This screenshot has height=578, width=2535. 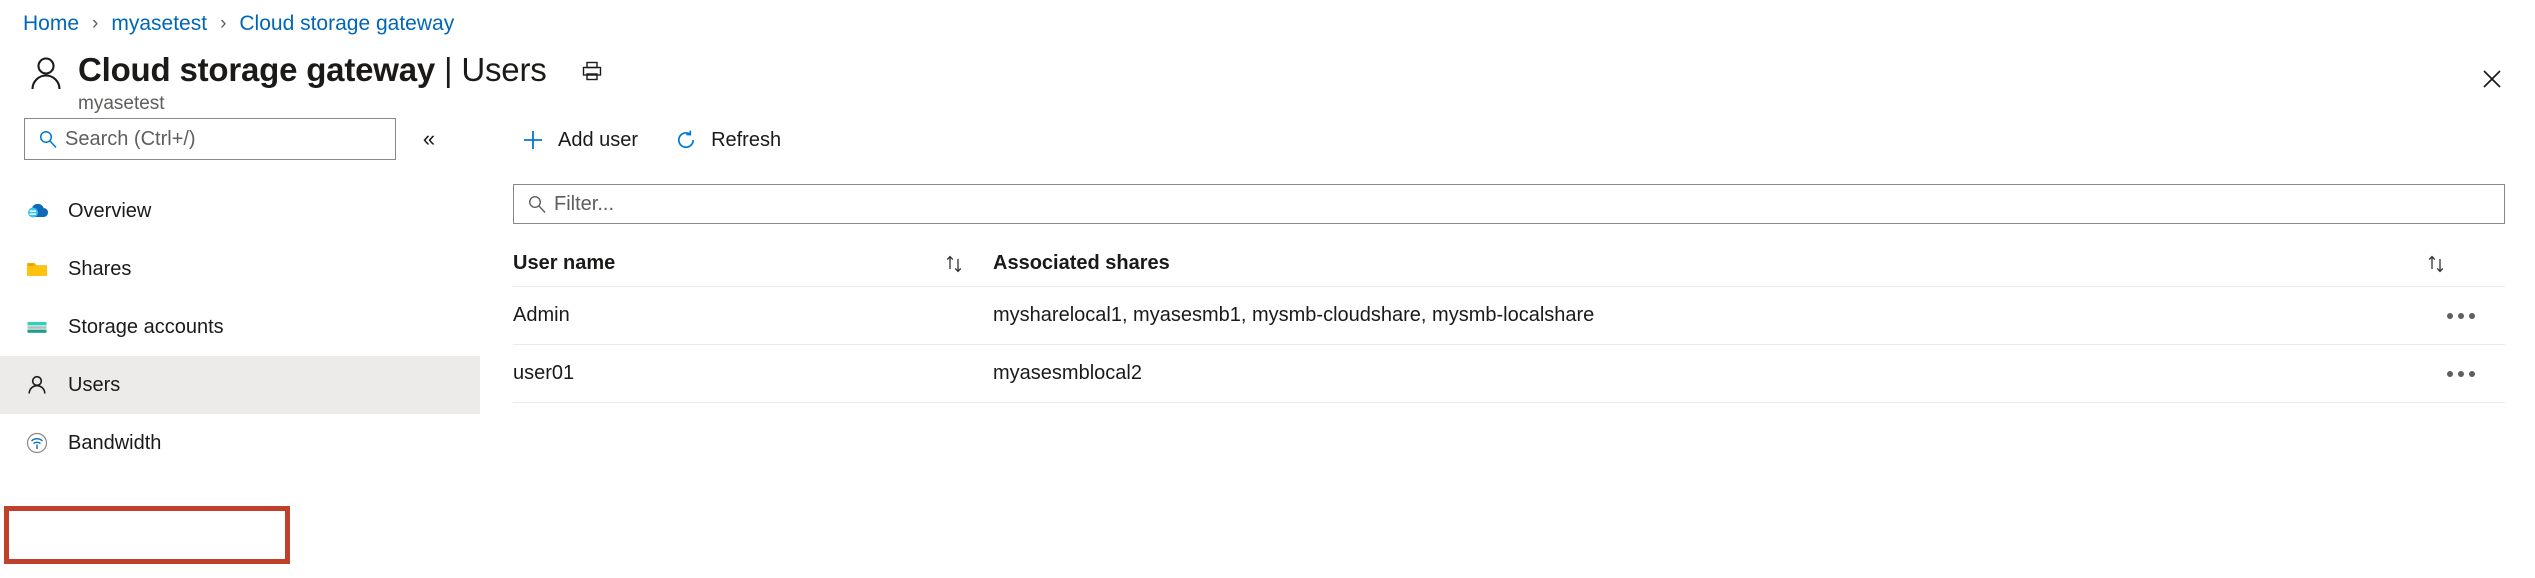 What do you see at coordinates (541, 315) in the screenshot?
I see `user-name-value: Admin` at bounding box center [541, 315].